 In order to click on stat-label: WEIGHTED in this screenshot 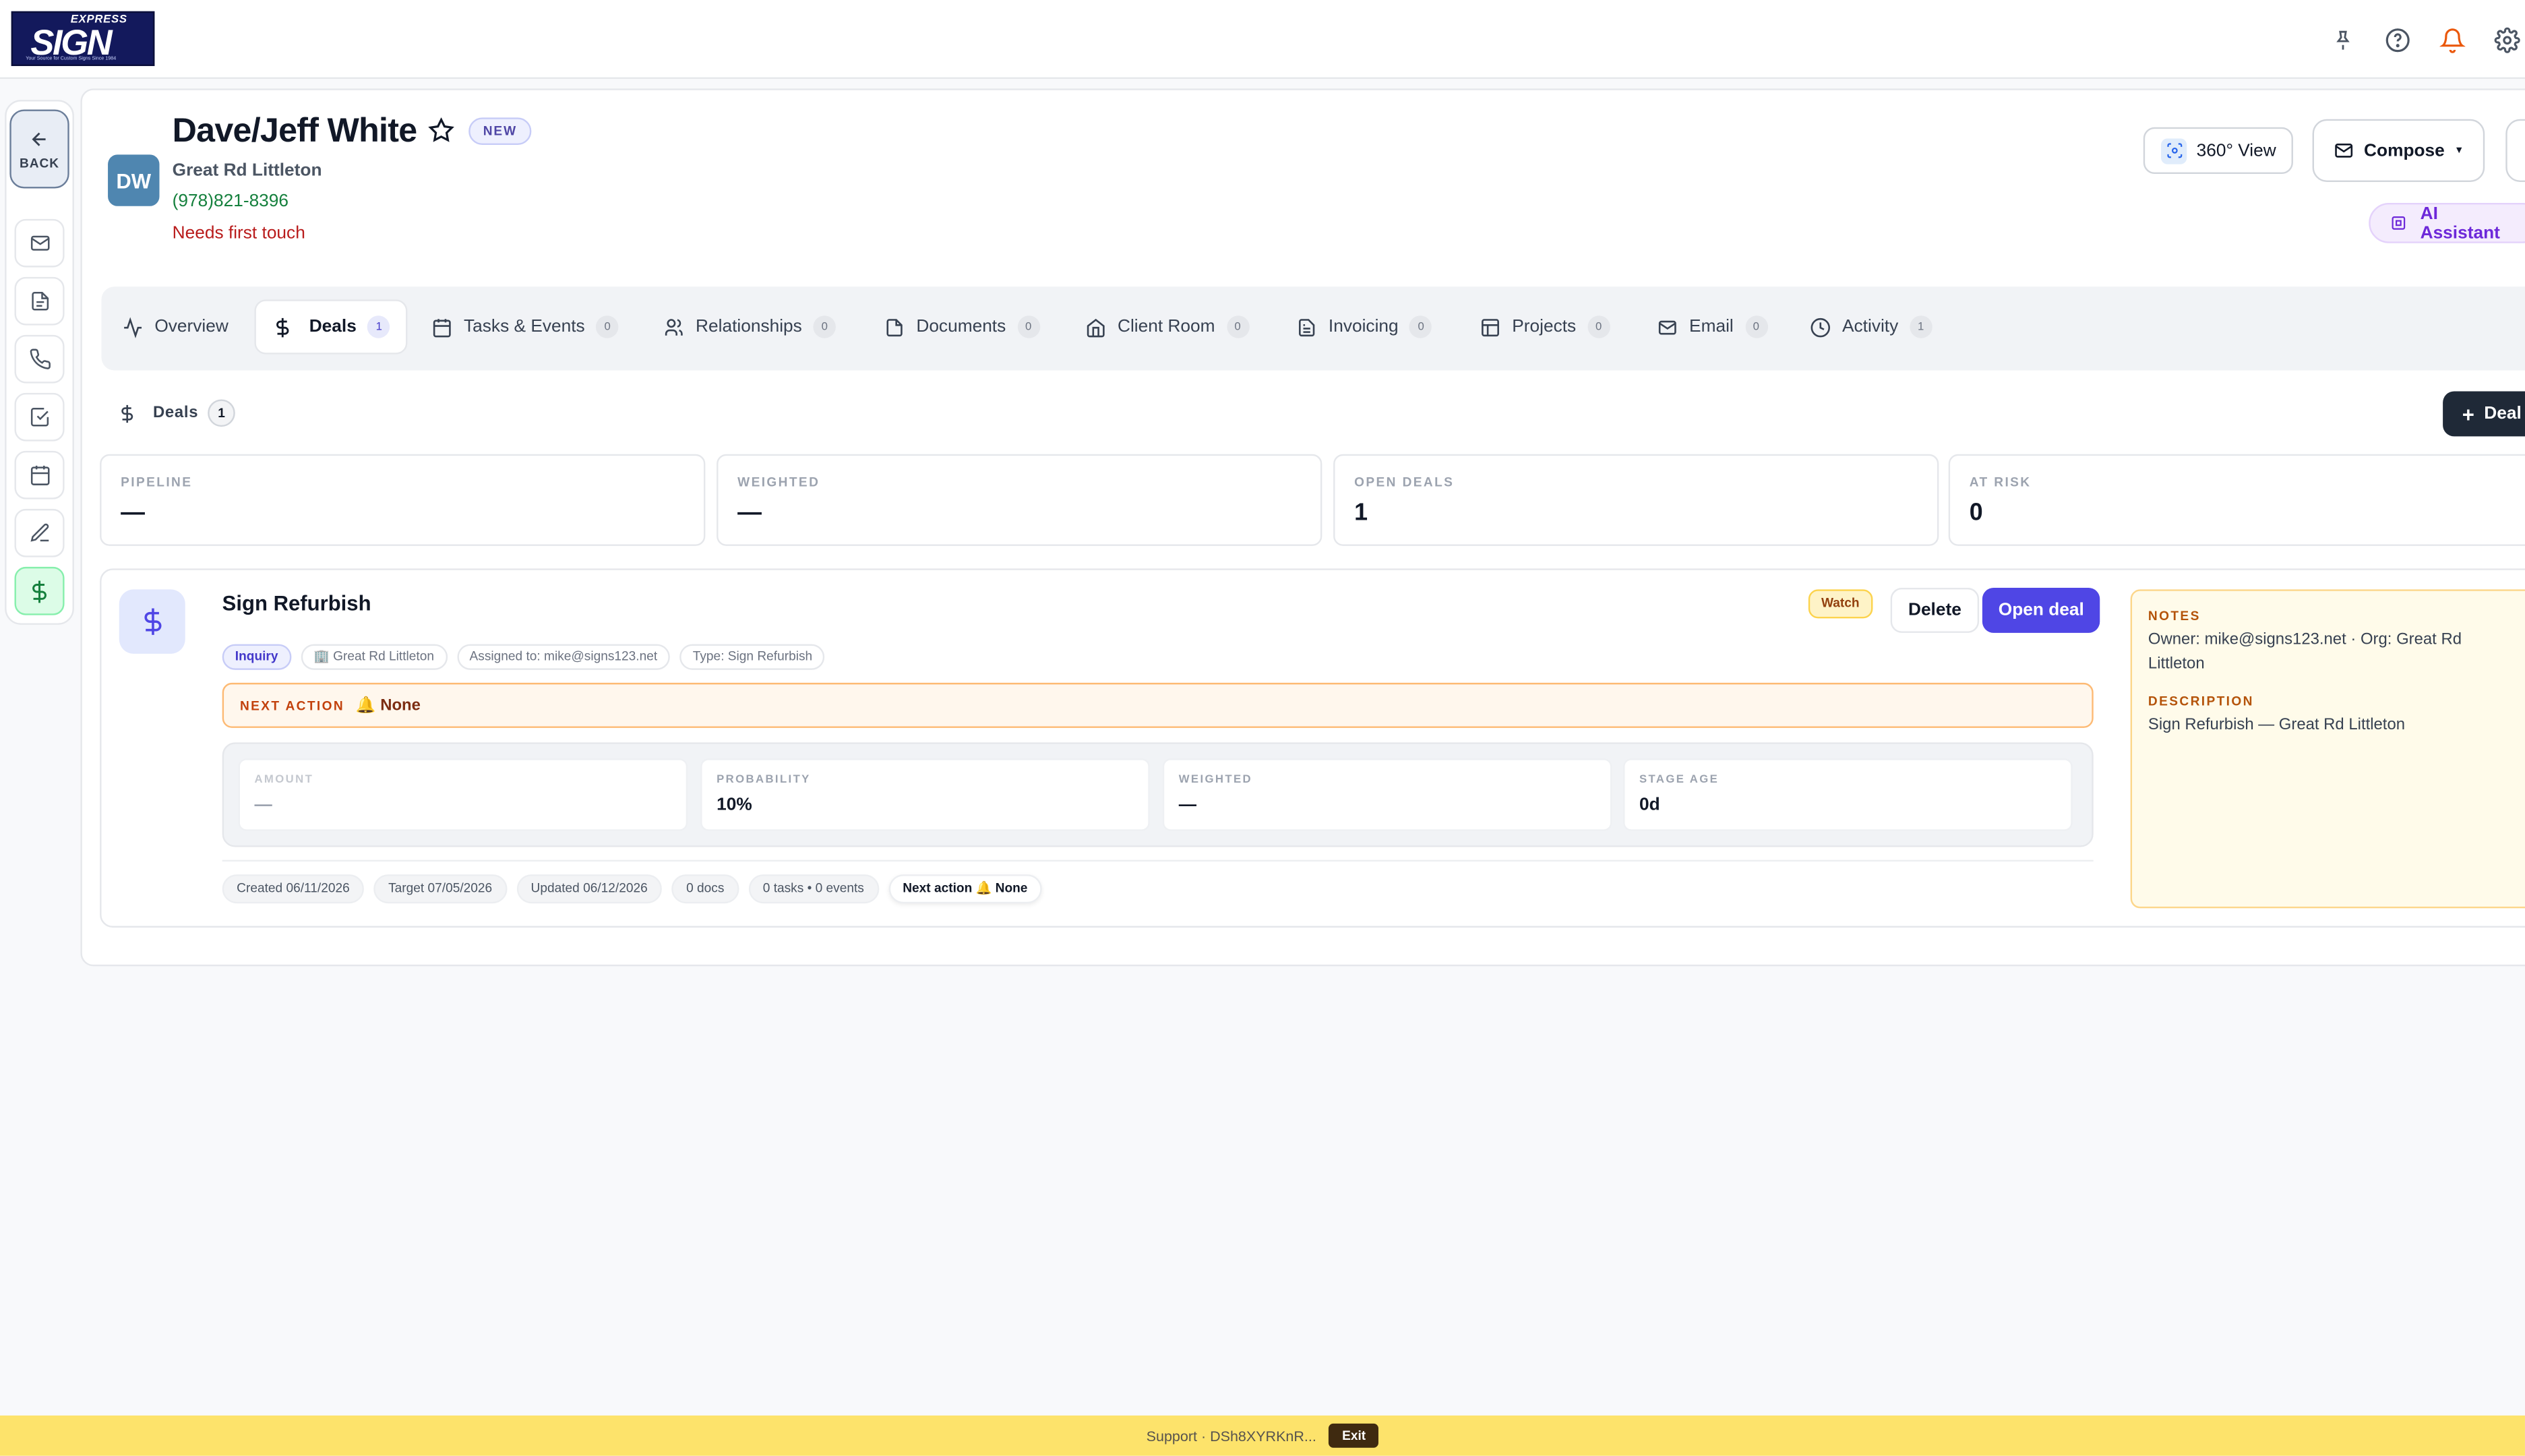, I will do `click(779, 482)`.